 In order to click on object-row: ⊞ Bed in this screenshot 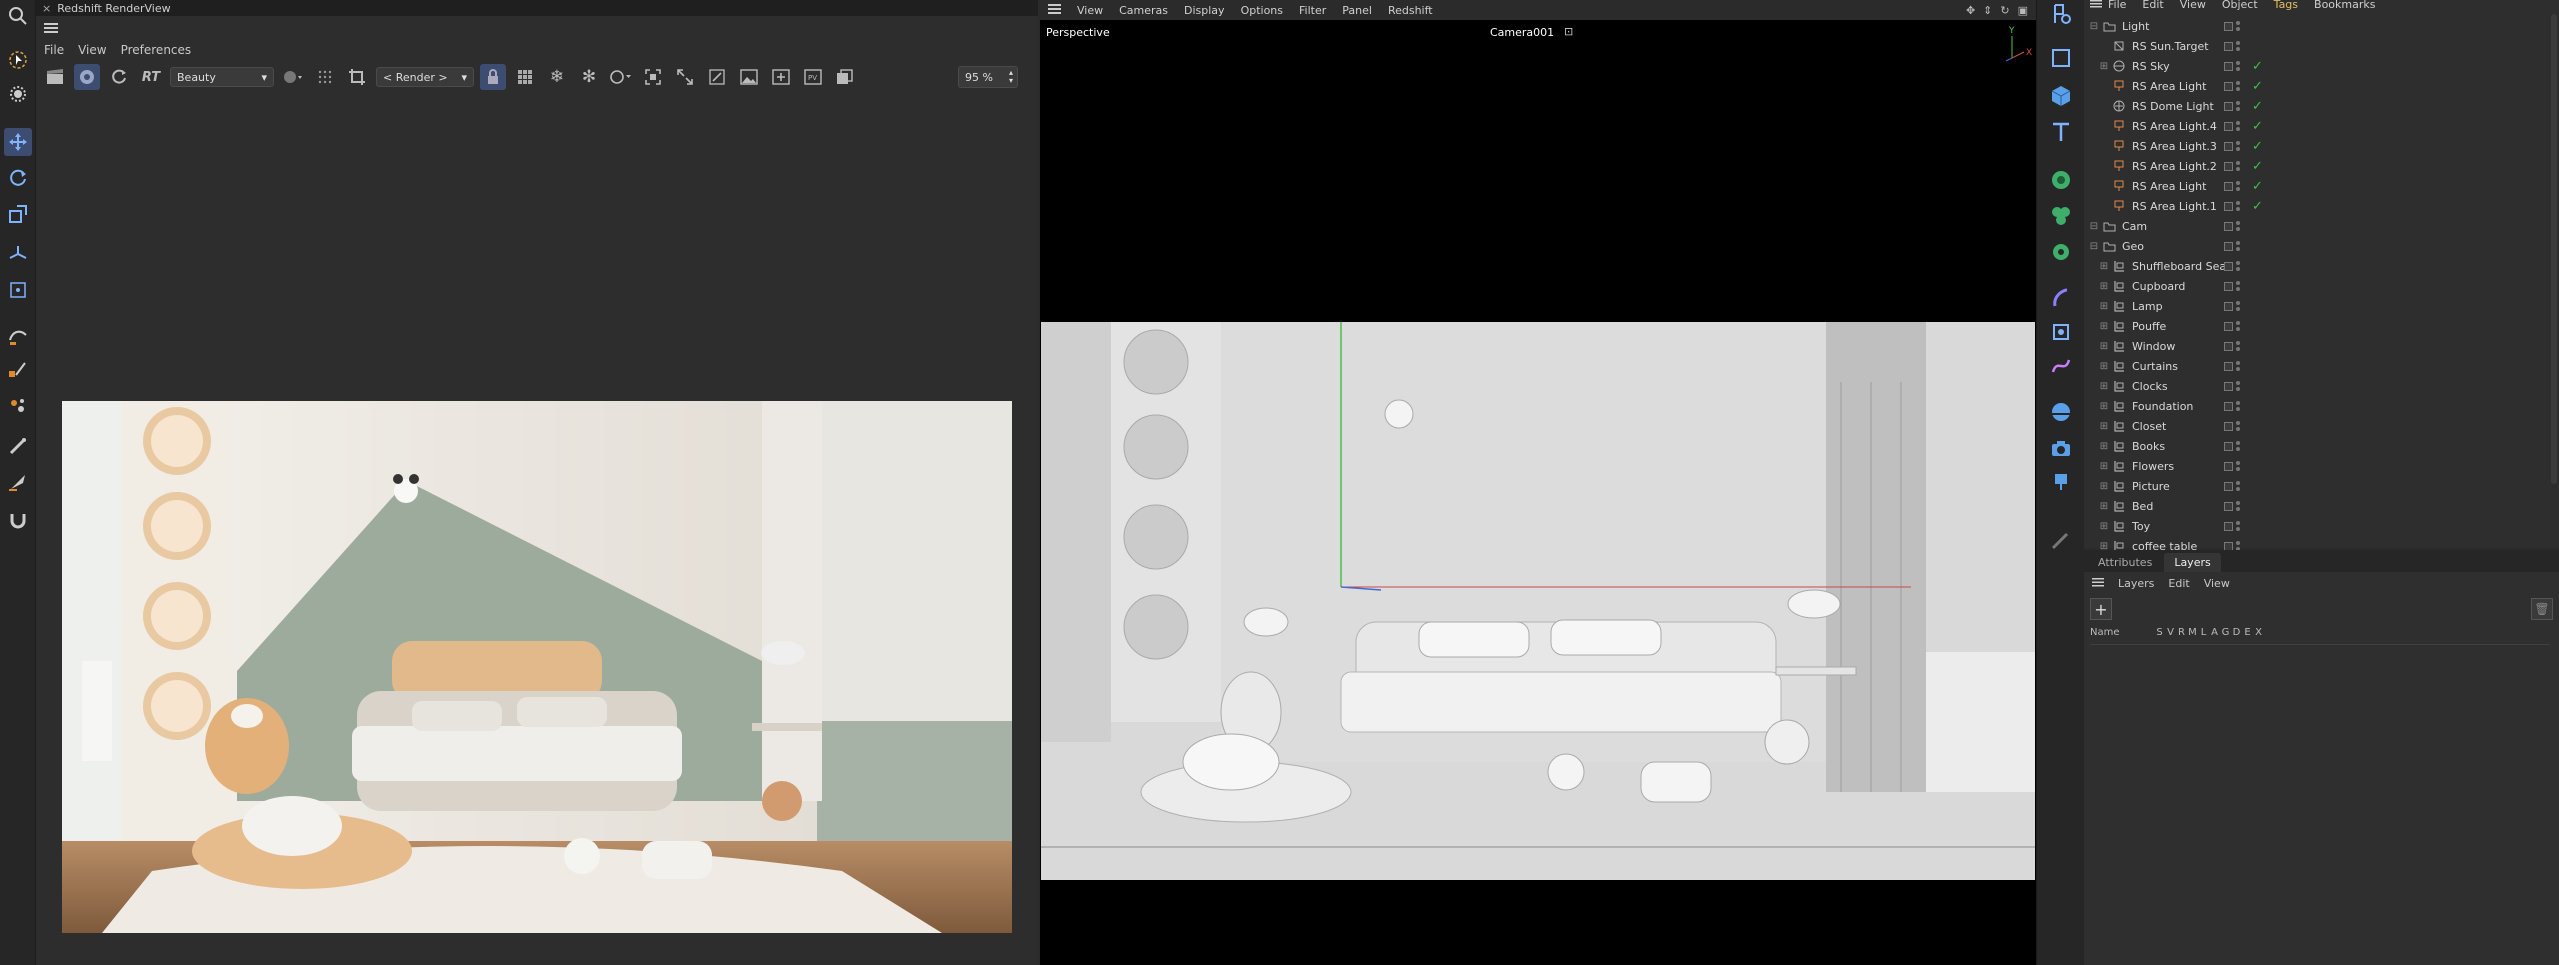, I will do `click(2319, 506)`.